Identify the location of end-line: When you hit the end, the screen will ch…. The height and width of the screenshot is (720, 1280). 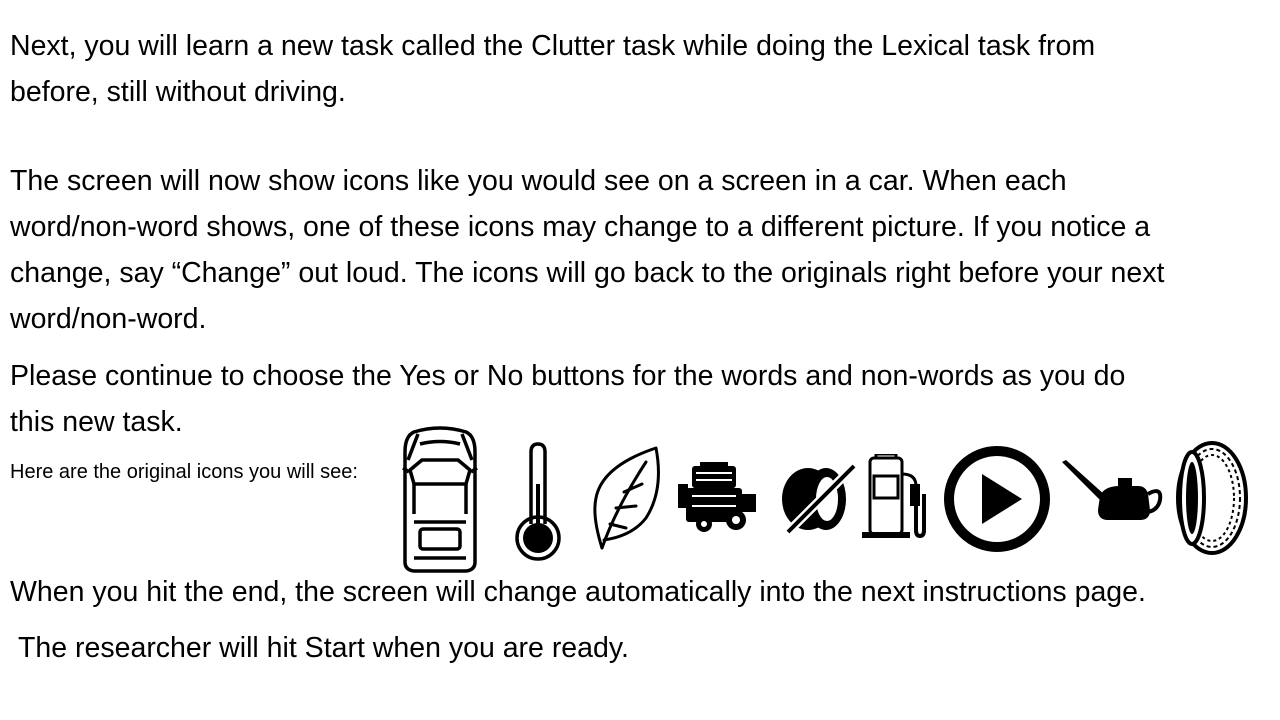
(578, 592).